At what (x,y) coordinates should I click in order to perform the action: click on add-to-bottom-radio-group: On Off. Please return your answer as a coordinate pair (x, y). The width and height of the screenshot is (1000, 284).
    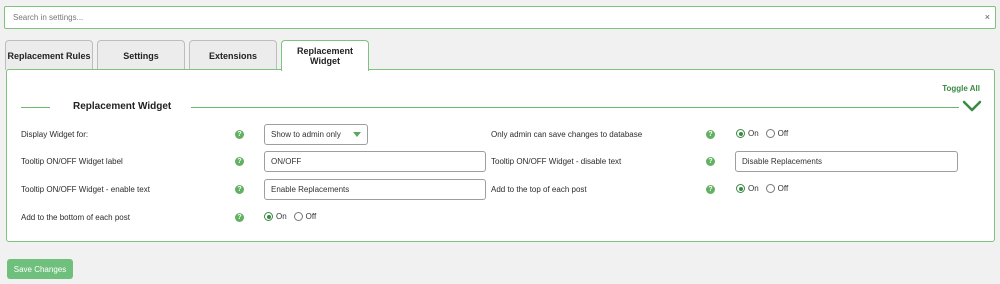
    Looking at the image, I should click on (293, 216).